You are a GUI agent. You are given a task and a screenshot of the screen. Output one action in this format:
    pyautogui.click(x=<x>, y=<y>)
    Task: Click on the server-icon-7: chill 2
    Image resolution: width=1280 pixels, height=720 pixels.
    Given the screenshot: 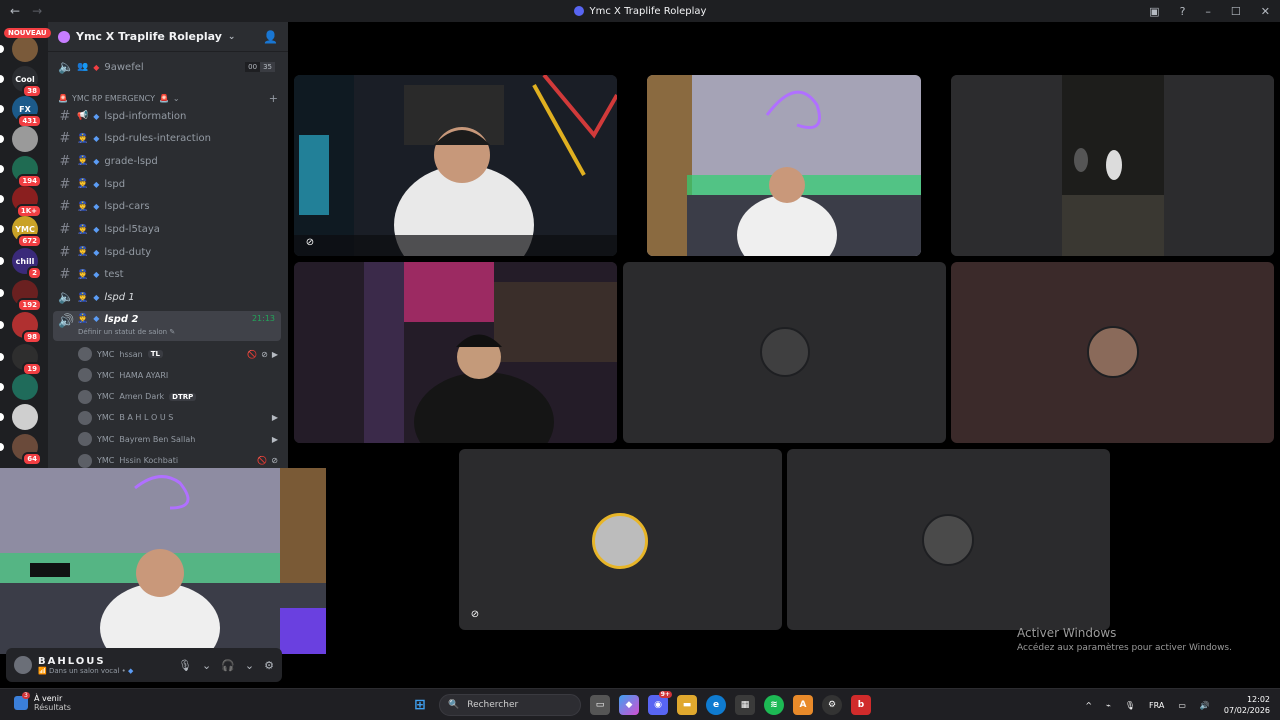 What is the action you would take?
    pyautogui.click(x=21, y=264)
    